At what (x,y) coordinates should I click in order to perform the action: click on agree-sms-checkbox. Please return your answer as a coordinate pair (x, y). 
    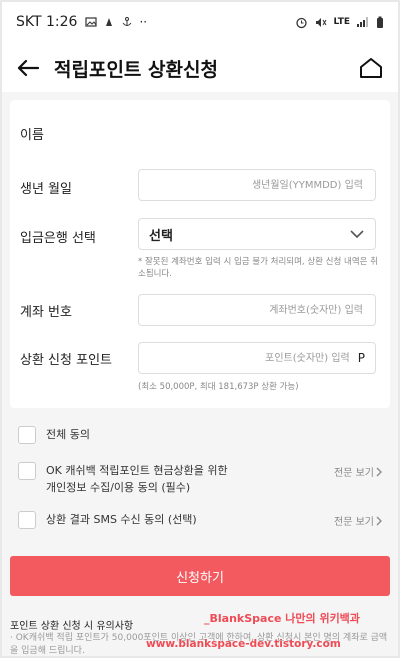
    Looking at the image, I should click on (27, 520).